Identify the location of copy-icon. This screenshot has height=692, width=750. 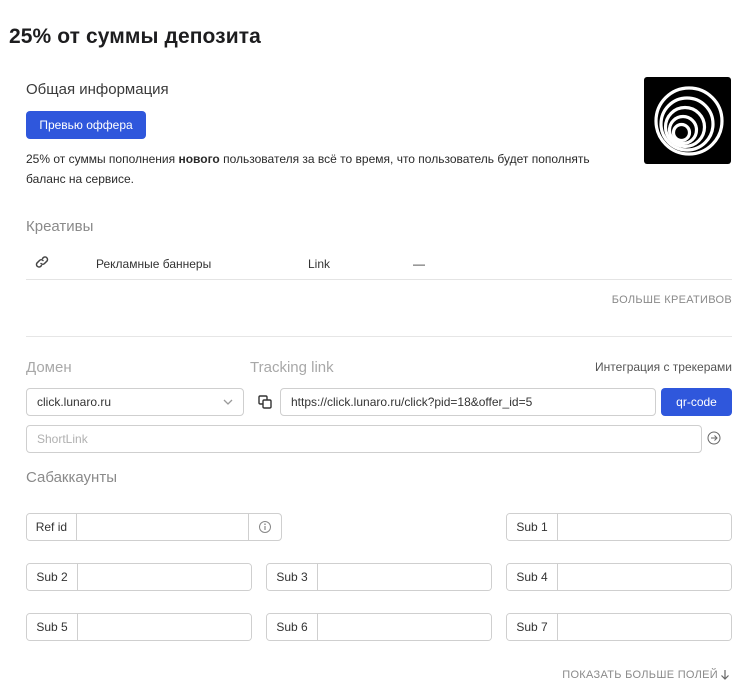
(265, 402).